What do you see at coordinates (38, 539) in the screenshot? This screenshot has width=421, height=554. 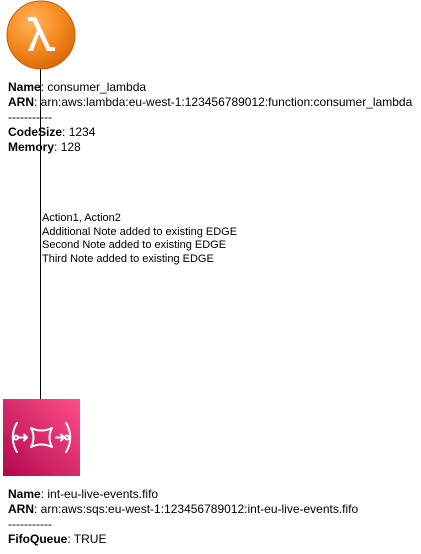 I see `sqs-fifoqueue-key: FifoQueue` at bounding box center [38, 539].